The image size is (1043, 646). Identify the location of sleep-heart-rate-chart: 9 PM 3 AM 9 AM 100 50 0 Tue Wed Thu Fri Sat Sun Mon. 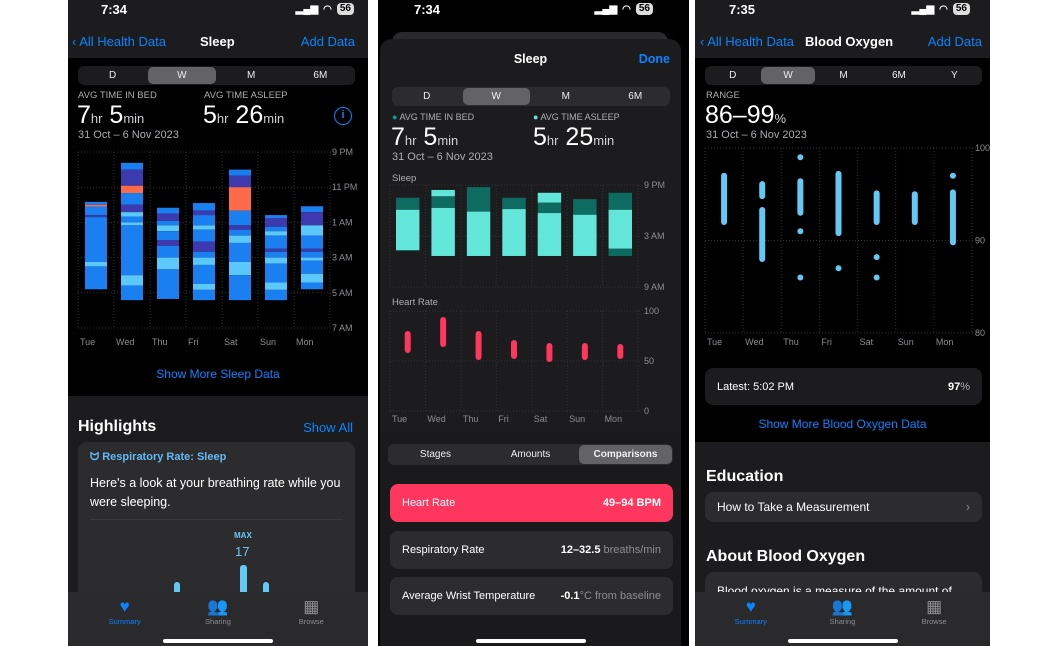
(527, 302).